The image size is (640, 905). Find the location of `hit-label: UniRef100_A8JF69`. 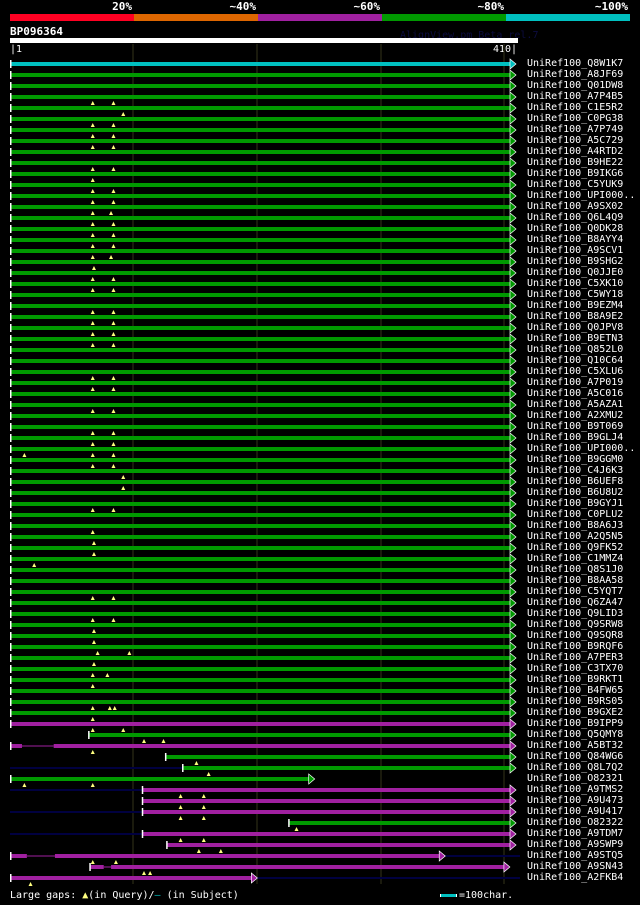

hit-label: UniRef100_A8JF69 is located at coordinates (575, 74).